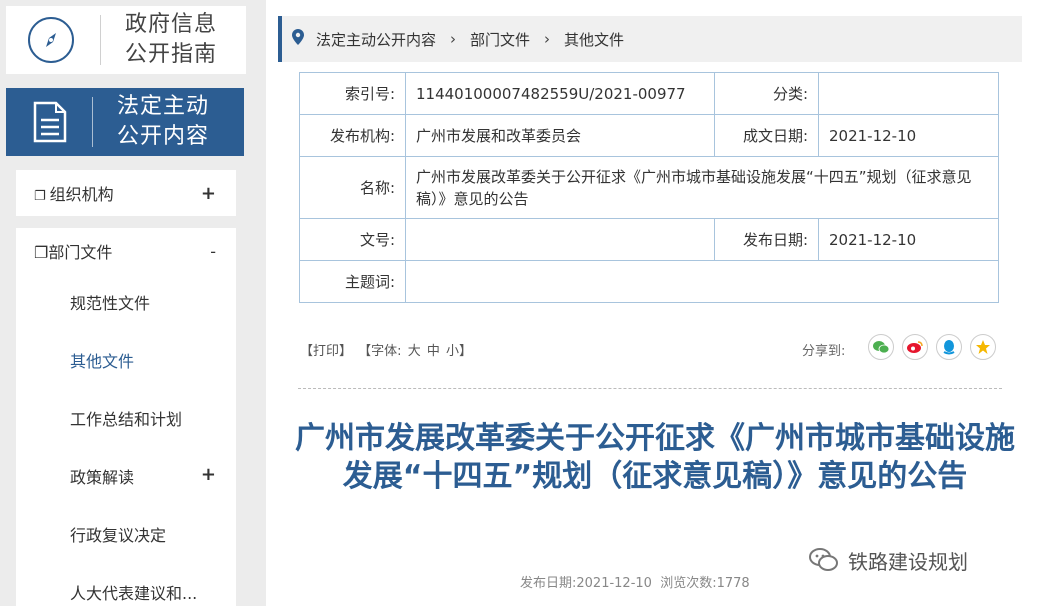  I want to click on sidebar-item-other-docs: 其他文件, so click(102, 360).